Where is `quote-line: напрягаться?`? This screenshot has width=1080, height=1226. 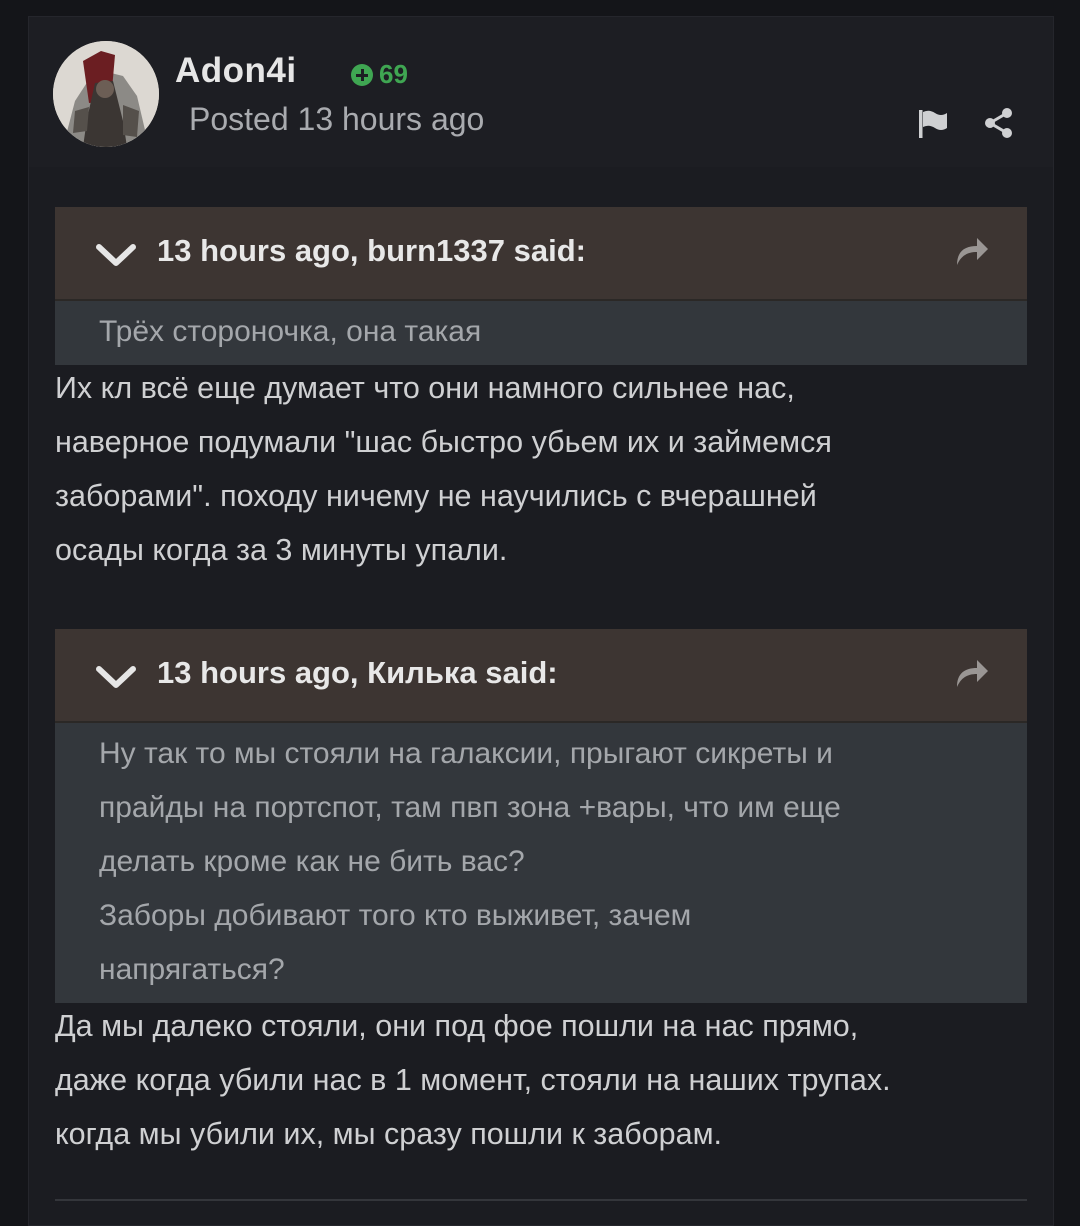 quote-line: напрягаться? is located at coordinates (192, 969).